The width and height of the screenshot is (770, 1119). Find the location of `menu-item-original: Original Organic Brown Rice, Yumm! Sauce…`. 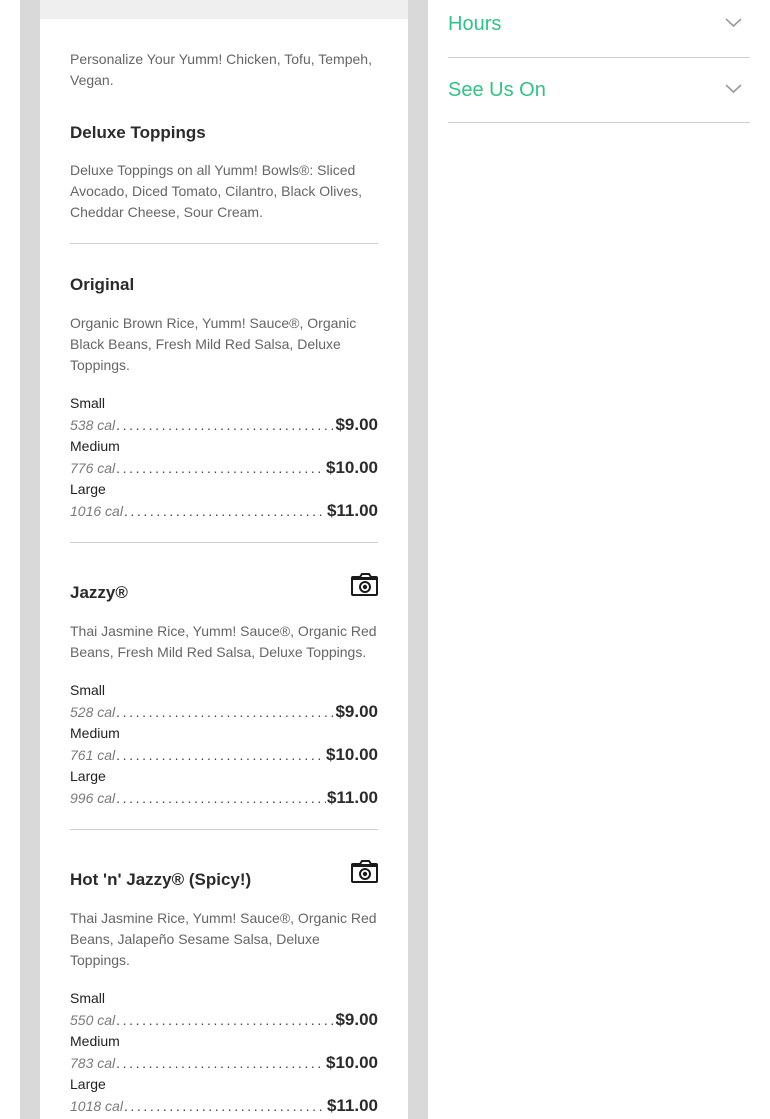

menu-item-original: Original Organic Brown Rice, Yumm! Sauce… is located at coordinates (224, 393).